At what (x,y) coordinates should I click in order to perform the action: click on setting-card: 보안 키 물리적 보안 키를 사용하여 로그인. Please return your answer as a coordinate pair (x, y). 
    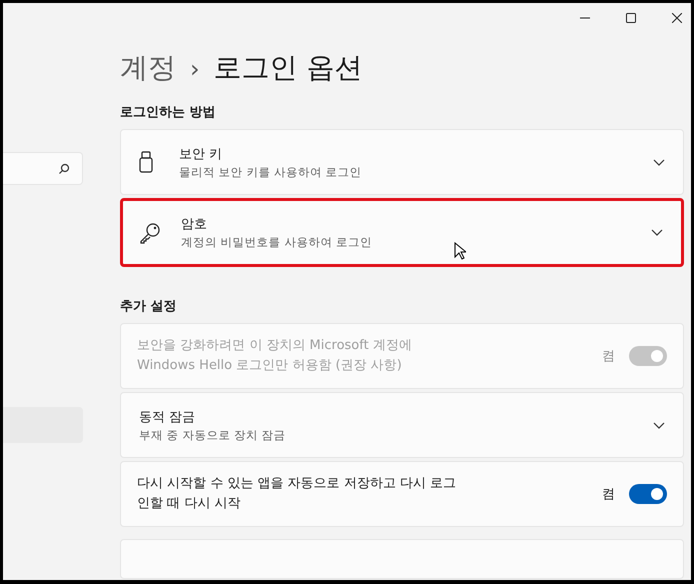
    Looking at the image, I should click on (402, 162).